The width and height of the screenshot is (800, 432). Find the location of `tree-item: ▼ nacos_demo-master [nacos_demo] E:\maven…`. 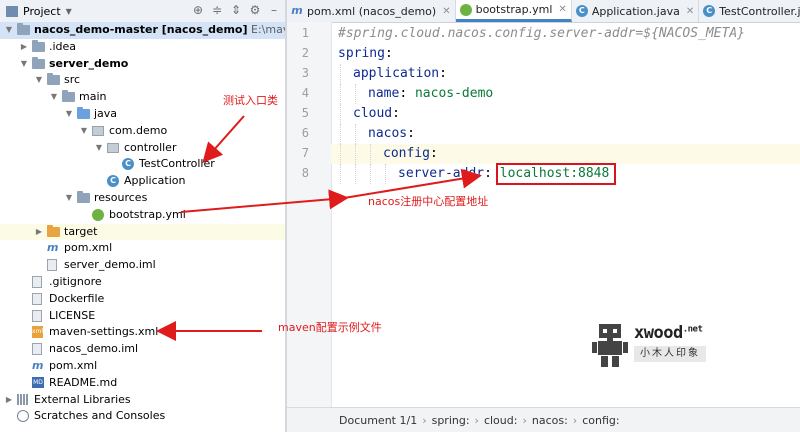

tree-item: ▼ nacos_demo-master [nacos_demo] E:\maven… is located at coordinates (142, 30).